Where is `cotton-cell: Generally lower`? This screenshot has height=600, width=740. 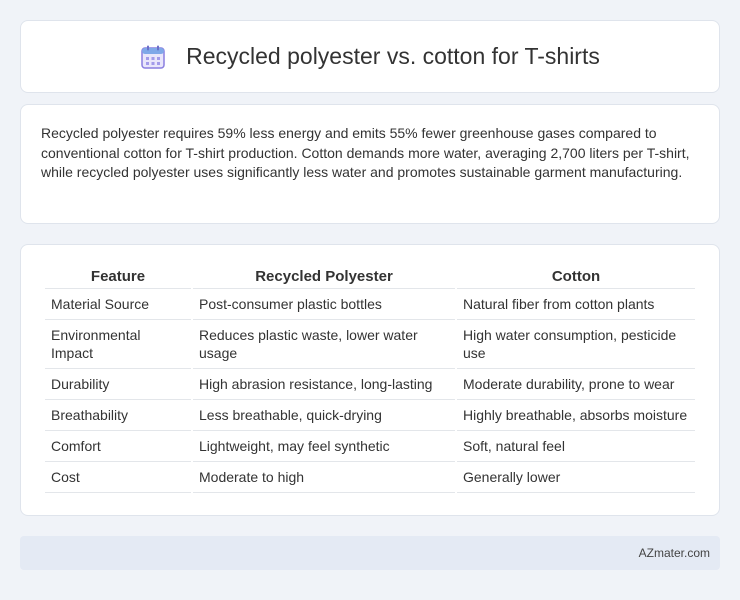 cotton-cell: Generally lower is located at coordinates (576, 477).